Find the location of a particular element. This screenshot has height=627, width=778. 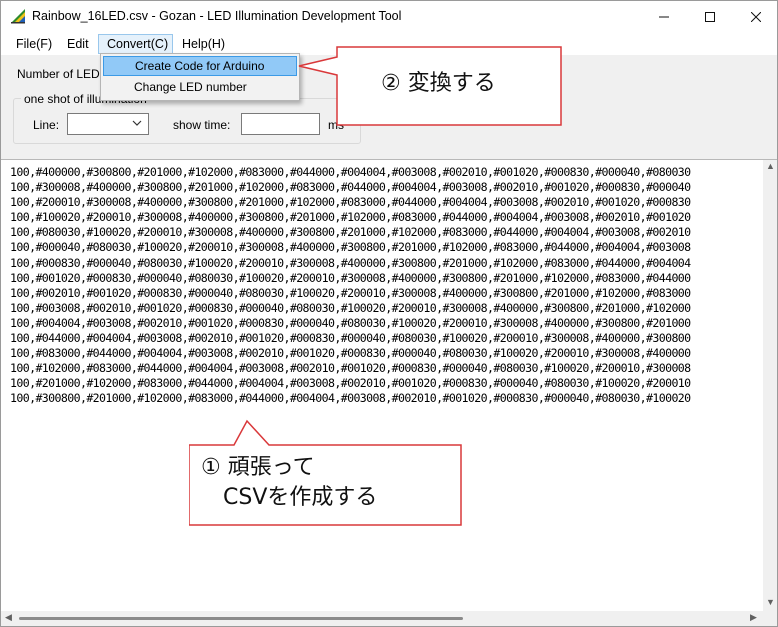

maximize-icon is located at coordinates (710, 16).